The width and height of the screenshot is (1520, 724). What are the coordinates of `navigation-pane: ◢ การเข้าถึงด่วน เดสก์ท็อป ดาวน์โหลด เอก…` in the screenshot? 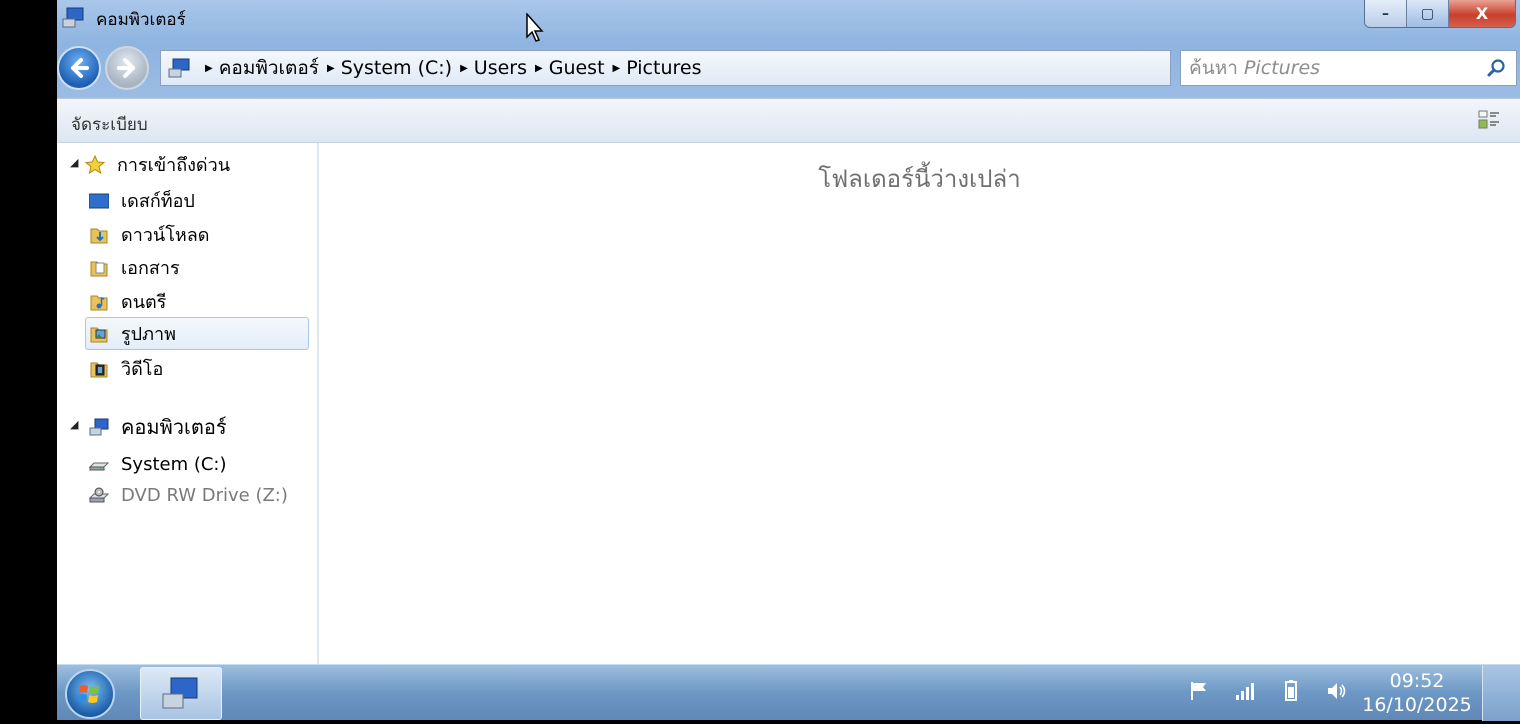 It's located at (188, 403).